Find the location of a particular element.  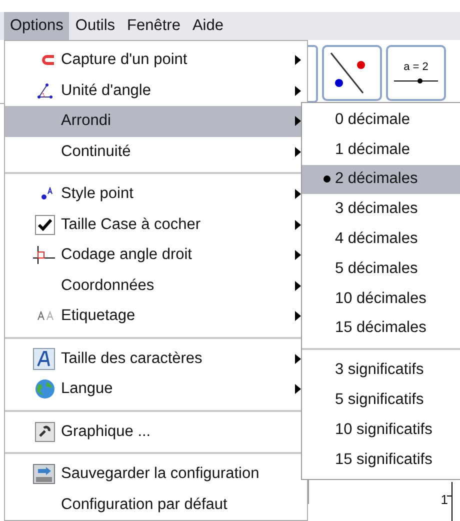

toolbar-button: a = 2 is located at coordinates (416, 73).